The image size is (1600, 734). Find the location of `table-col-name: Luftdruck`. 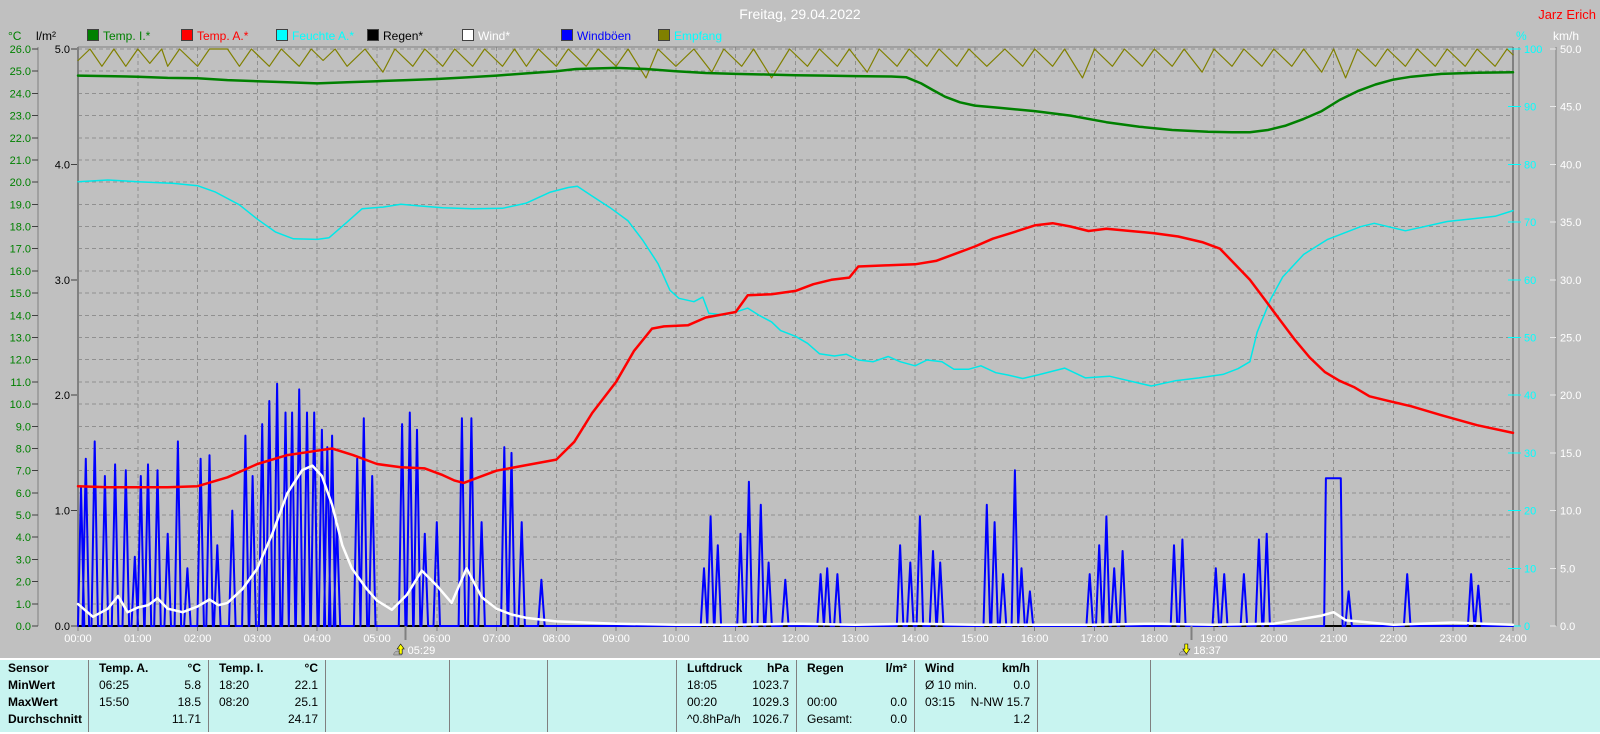

table-col-name: Luftdruck is located at coordinates (715, 668).